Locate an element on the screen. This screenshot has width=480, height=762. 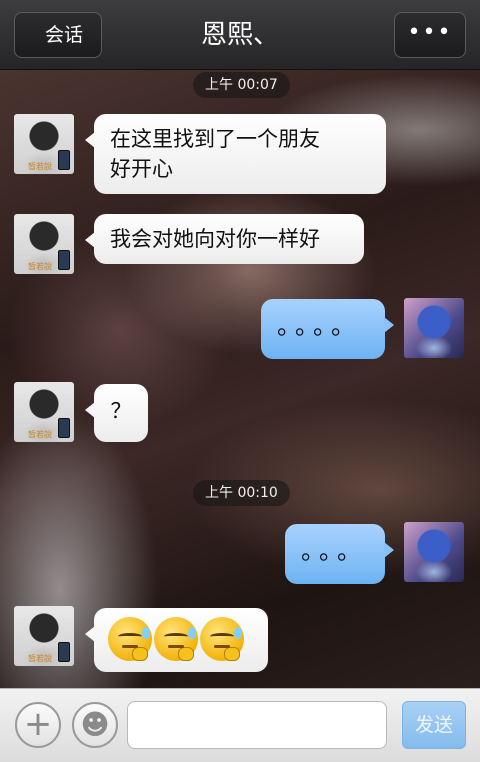
more-options-button: ••• is located at coordinates (430, 35).